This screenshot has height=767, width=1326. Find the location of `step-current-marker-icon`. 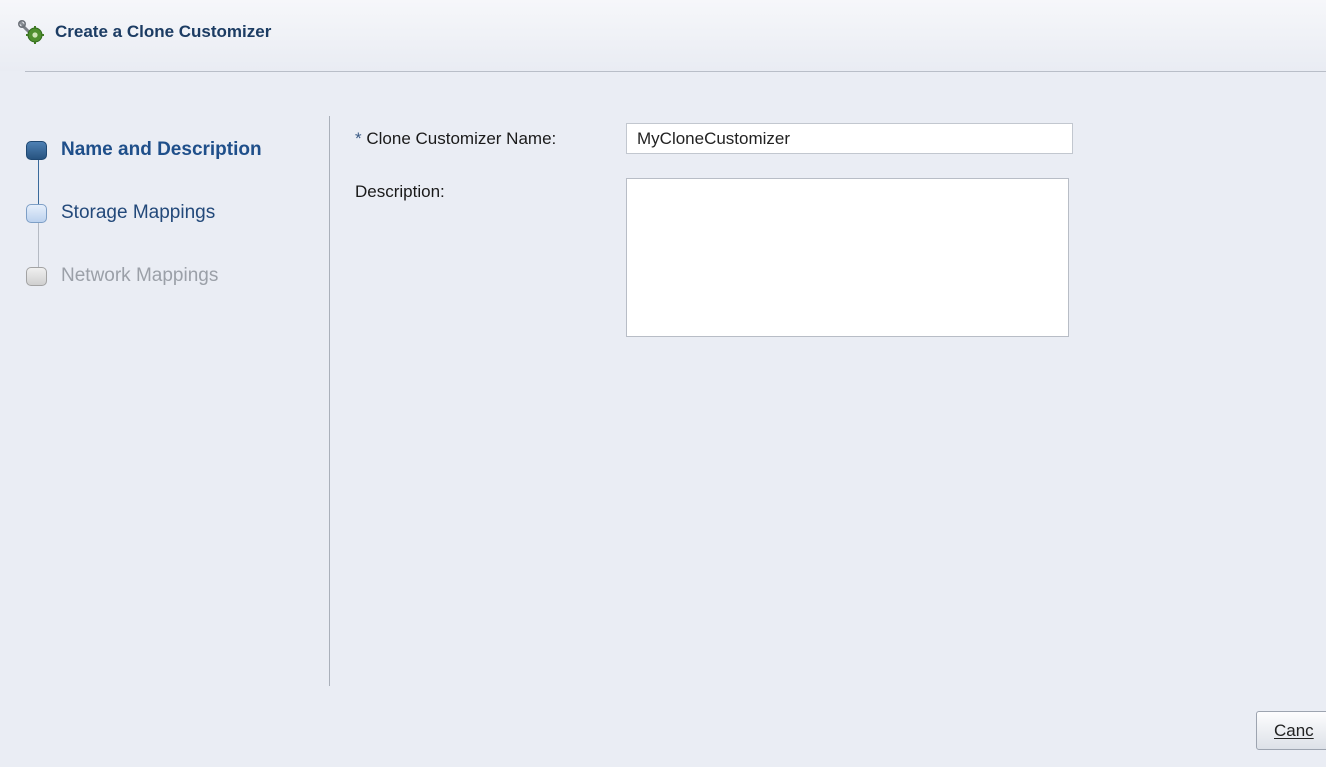

step-current-marker-icon is located at coordinates (36, 150).